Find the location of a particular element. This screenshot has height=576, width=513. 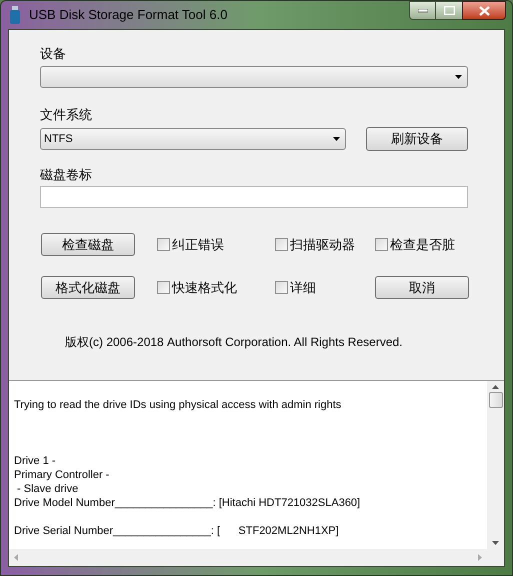

close-button is located at coordinates (484, 10).